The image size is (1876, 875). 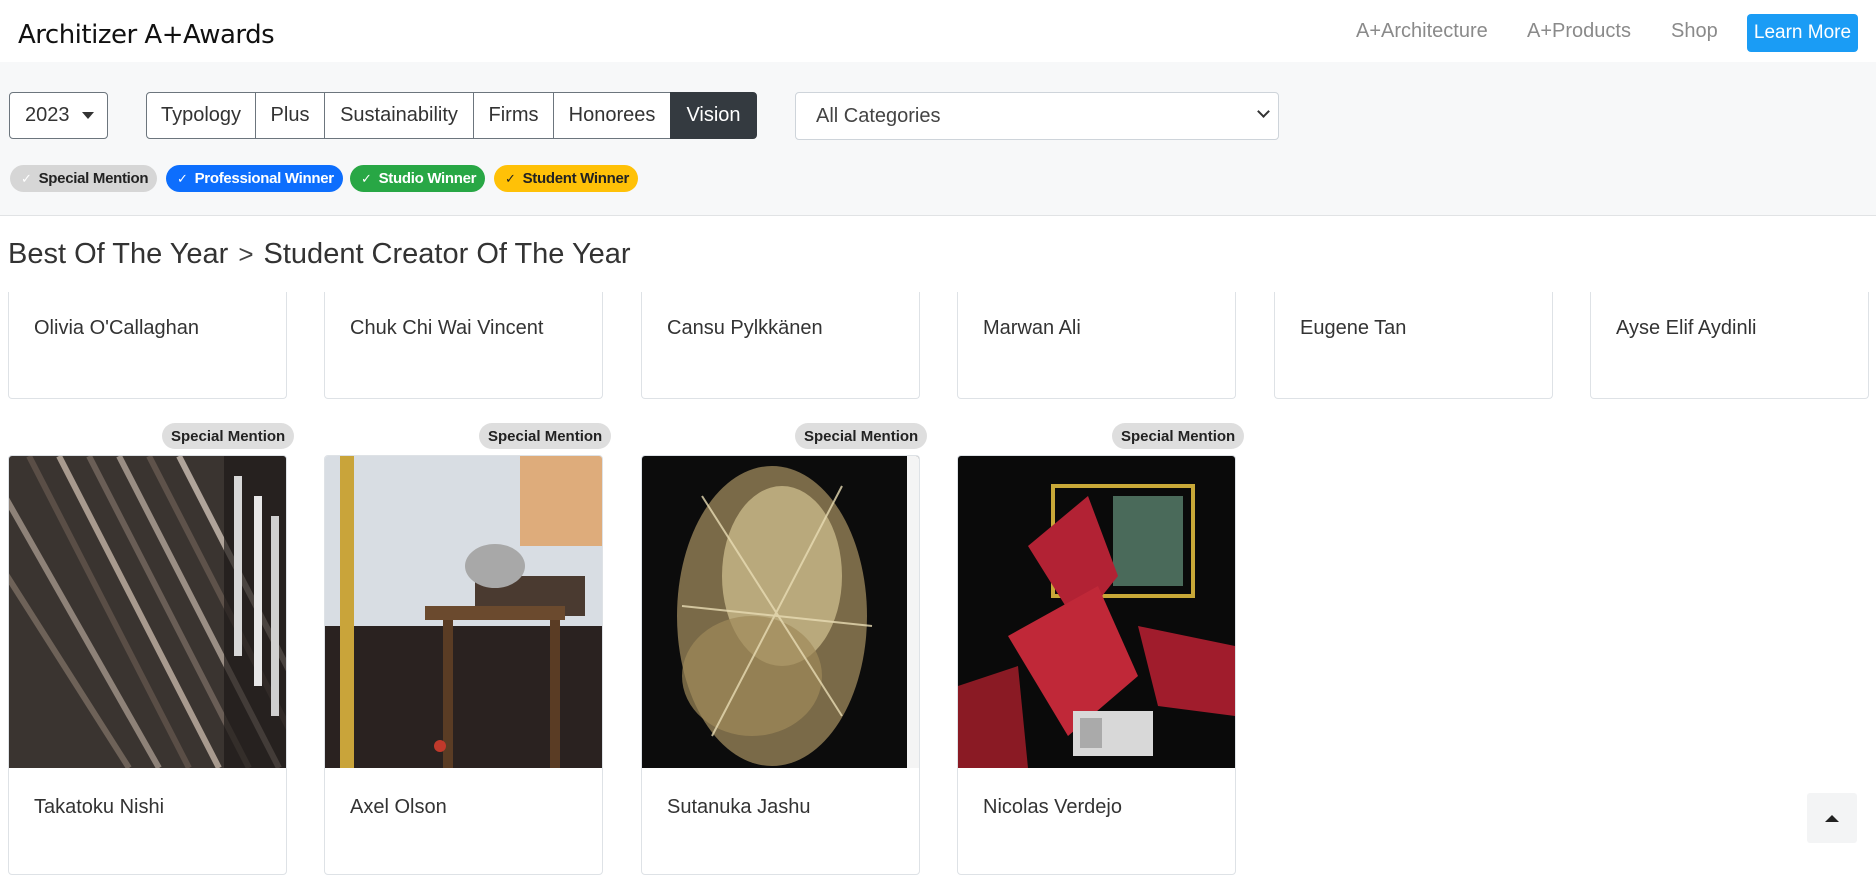 What do you see at coordinates (87, 115) in the screenshot?
I see `caret-down-icon` at bounding box center [87, 115].